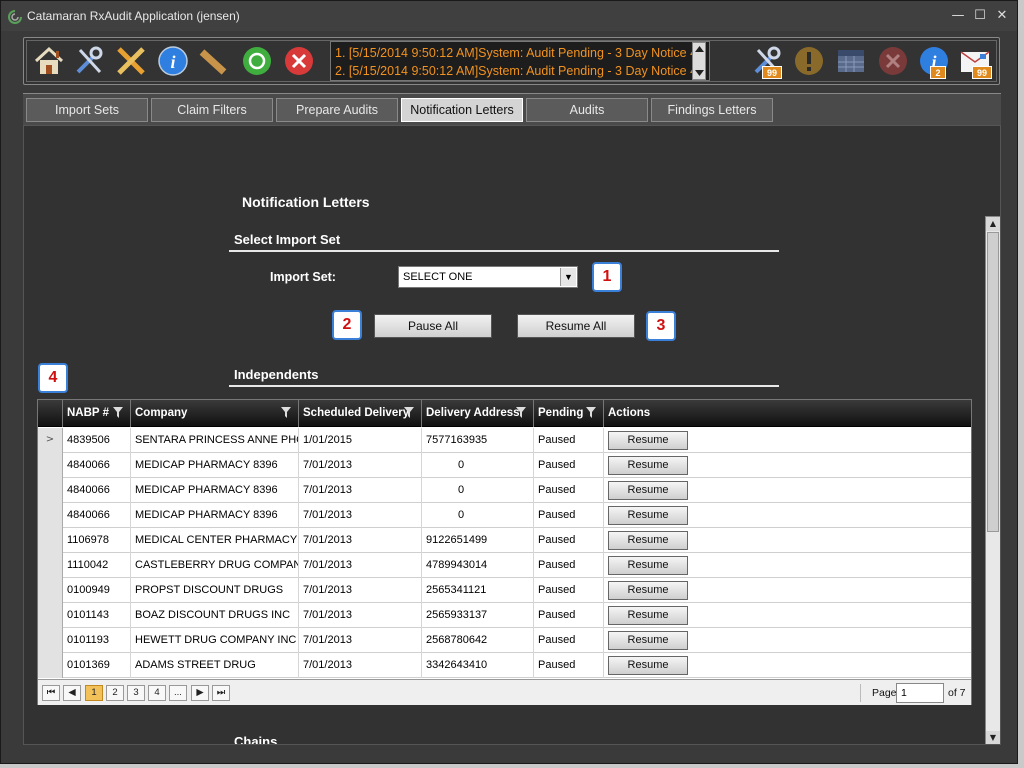 This screenshot has width=1024, height=768. I want to click on pencil-ruler-icon, so click(131, 61).